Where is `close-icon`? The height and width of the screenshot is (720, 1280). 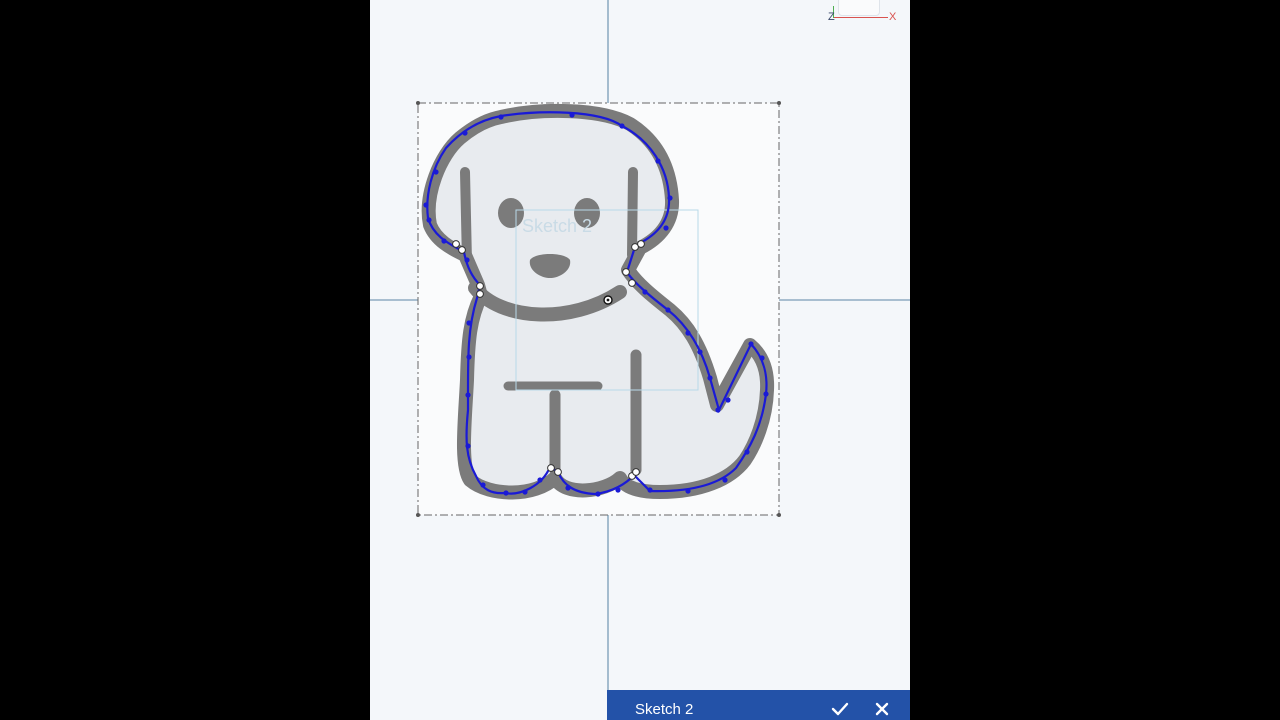
close-icon is located at coordinates (882, 709).